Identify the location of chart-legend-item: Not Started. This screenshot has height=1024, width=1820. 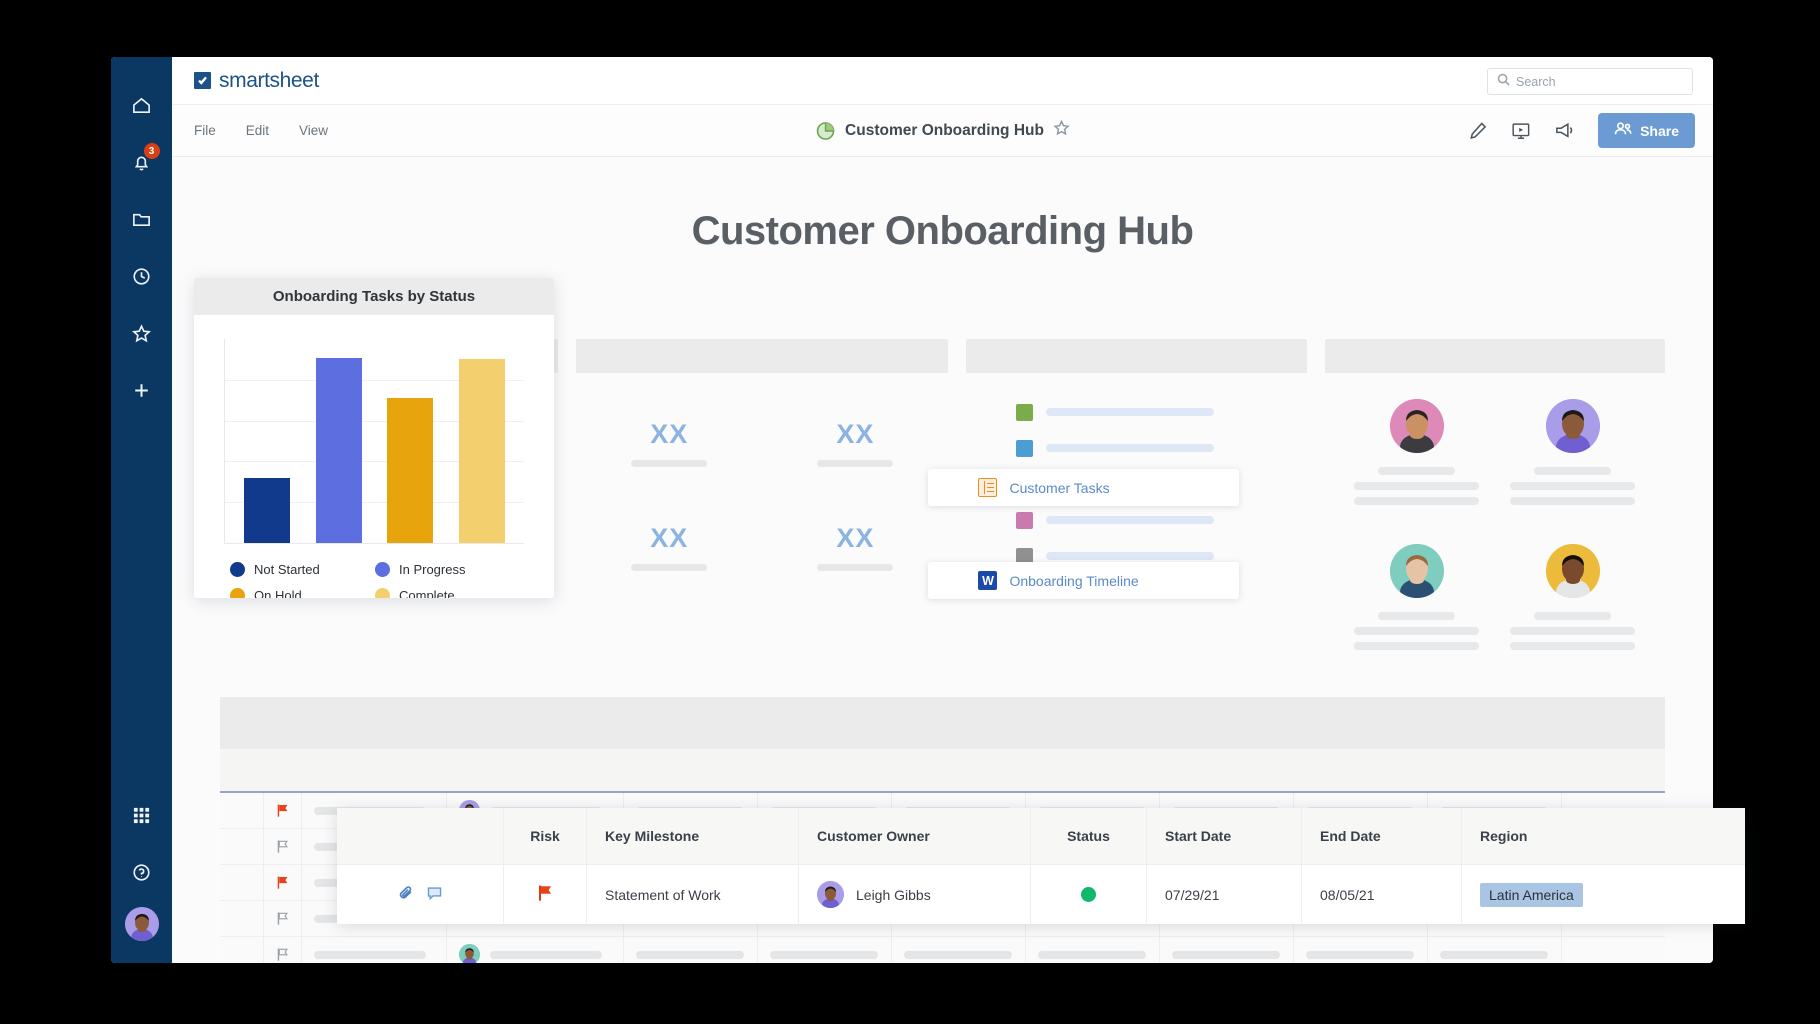
(302, 569).